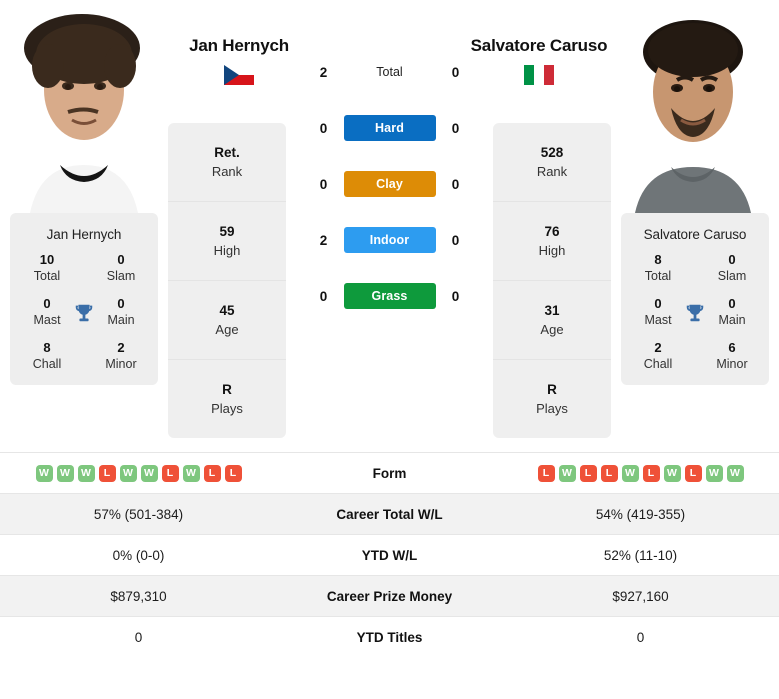 This screenshot has height=699, width=779. Describe the element at coordinates (121, 303) in the screenshot. I see `left-titles-main-value: 0` at that location.